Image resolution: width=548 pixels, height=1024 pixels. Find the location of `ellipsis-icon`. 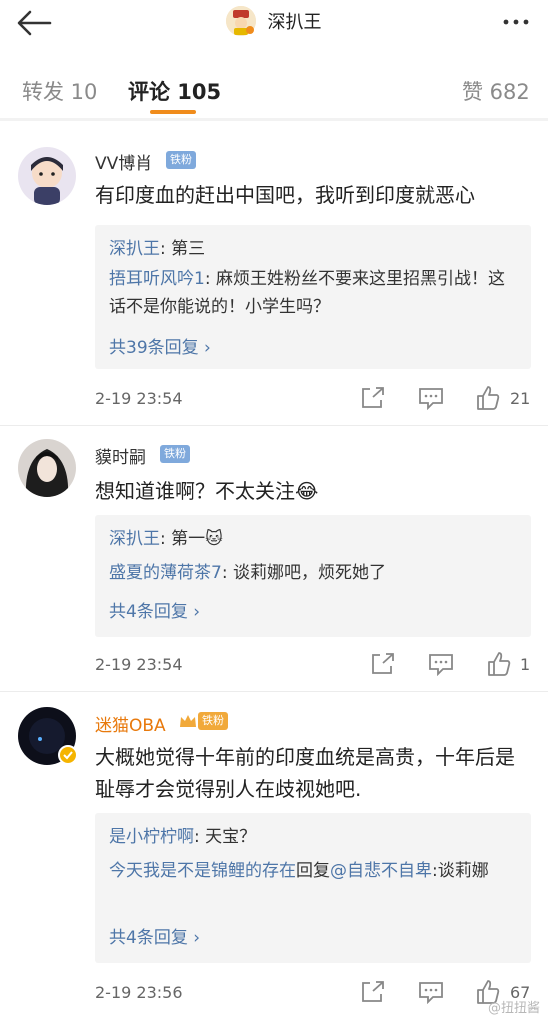

ellipsis-icon is located at coordinates (516, 22).